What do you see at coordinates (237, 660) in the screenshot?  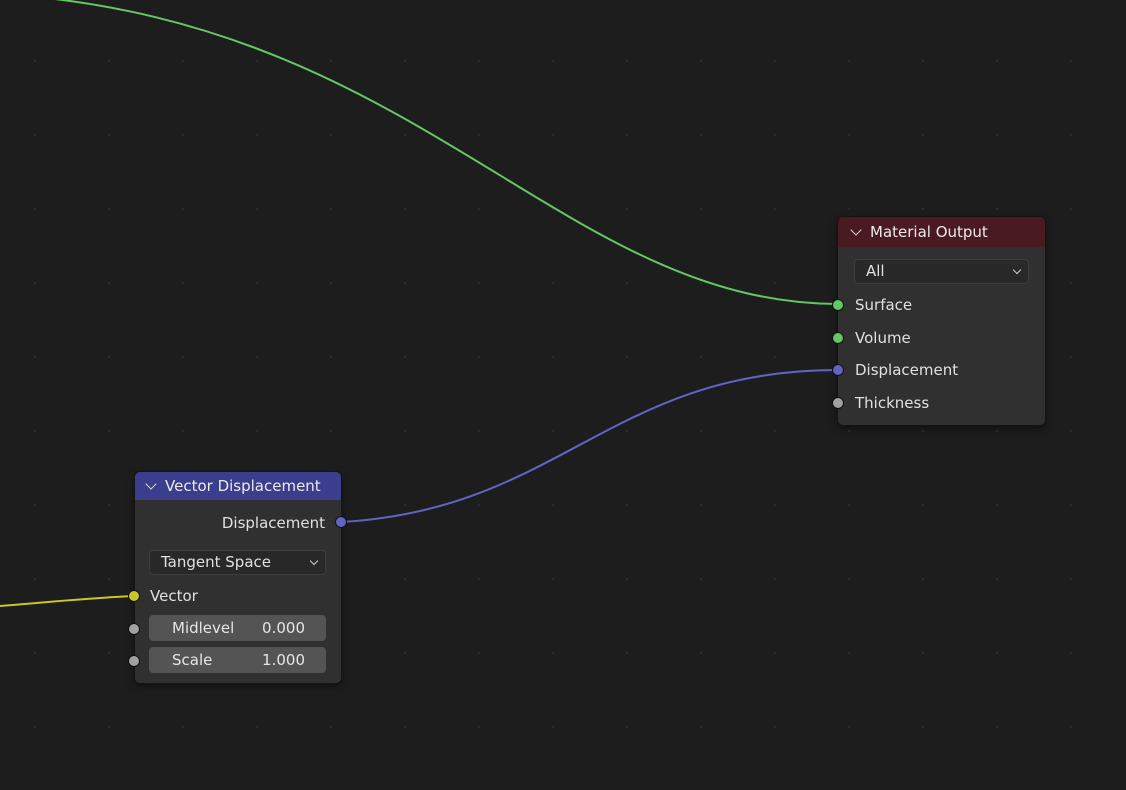 I see `scale-field: Scale 1.000` at bounding box center [237, 660].